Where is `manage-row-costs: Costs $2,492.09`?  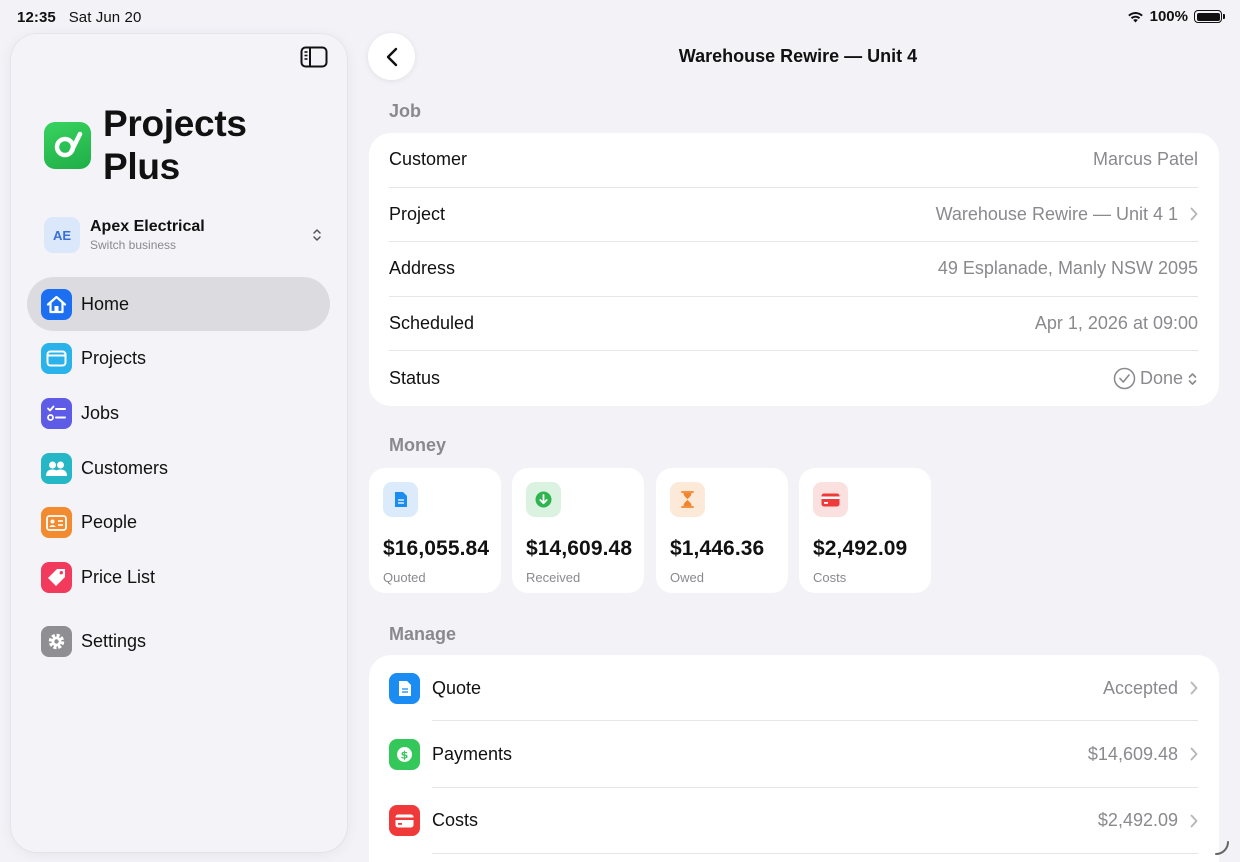 manage-row-costs: Costs $2,492.09 is located at coordinates (794, 821).